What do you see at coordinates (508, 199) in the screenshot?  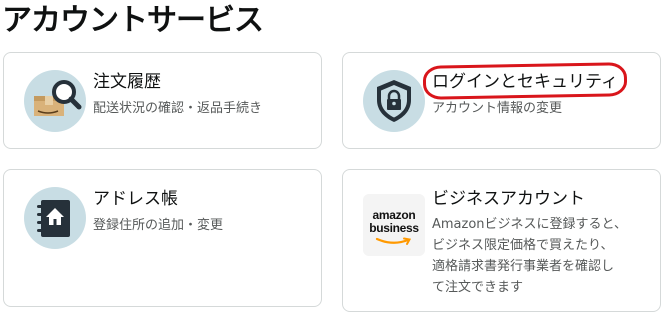 I see `business-account-card-title: ビジネスアカウント` at bounding box center [508, 199].